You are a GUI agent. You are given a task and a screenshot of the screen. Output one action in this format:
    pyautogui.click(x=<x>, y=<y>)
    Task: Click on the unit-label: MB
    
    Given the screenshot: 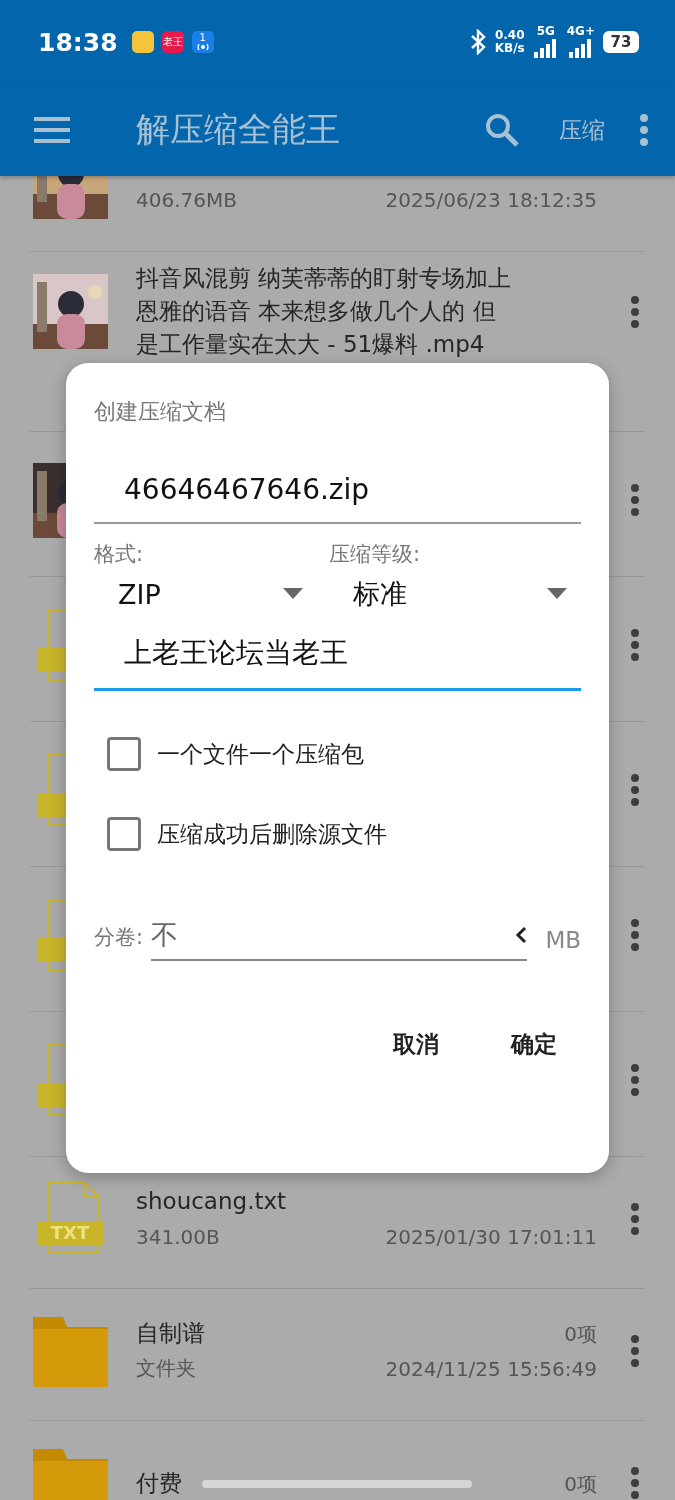 What is the action you would take?
    pyautogui.click(x=563, y=941)
    